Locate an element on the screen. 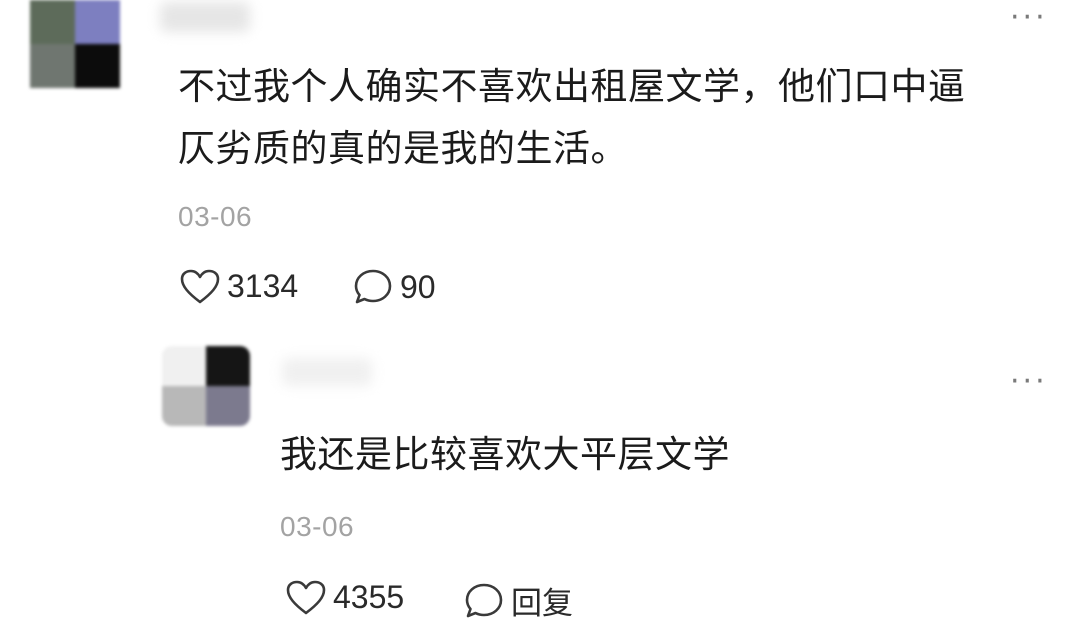  comment-text-line-1: 不过我个人确实不喜欢出租屋文学，他们口中逼 is located at coordinates (572, 86).